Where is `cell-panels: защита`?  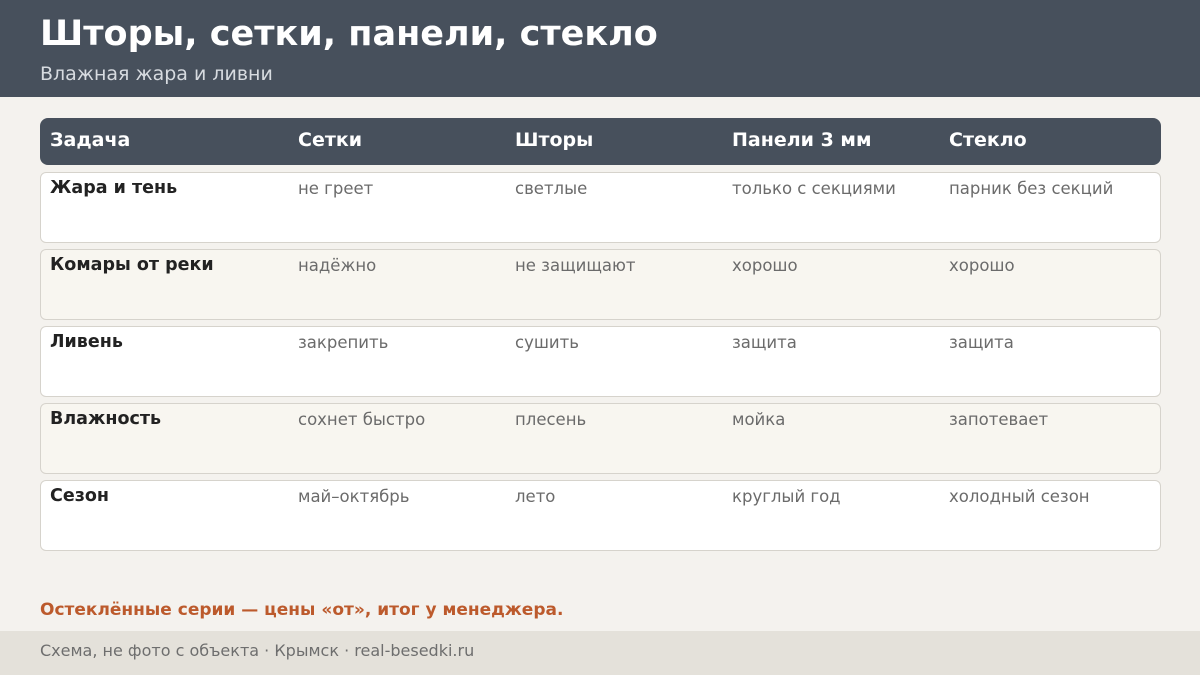 cell-panels: защита is located at coordinates (764, 342).